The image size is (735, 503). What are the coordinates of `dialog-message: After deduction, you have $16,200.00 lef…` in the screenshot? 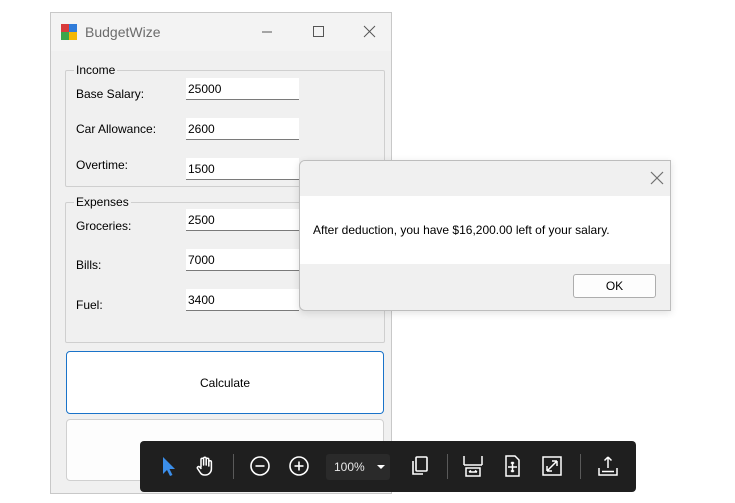 It's located at (461, 230).